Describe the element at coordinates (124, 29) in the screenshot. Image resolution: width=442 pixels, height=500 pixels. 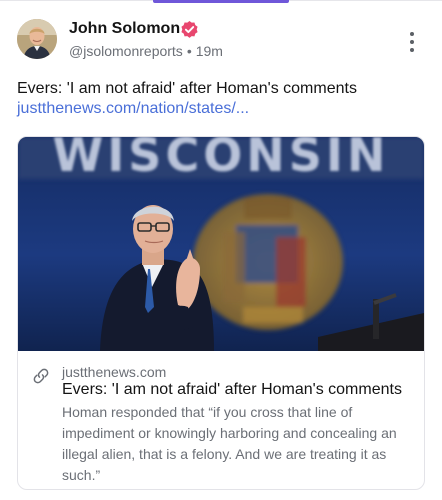
I see `author-name: John Solomon` at that location.